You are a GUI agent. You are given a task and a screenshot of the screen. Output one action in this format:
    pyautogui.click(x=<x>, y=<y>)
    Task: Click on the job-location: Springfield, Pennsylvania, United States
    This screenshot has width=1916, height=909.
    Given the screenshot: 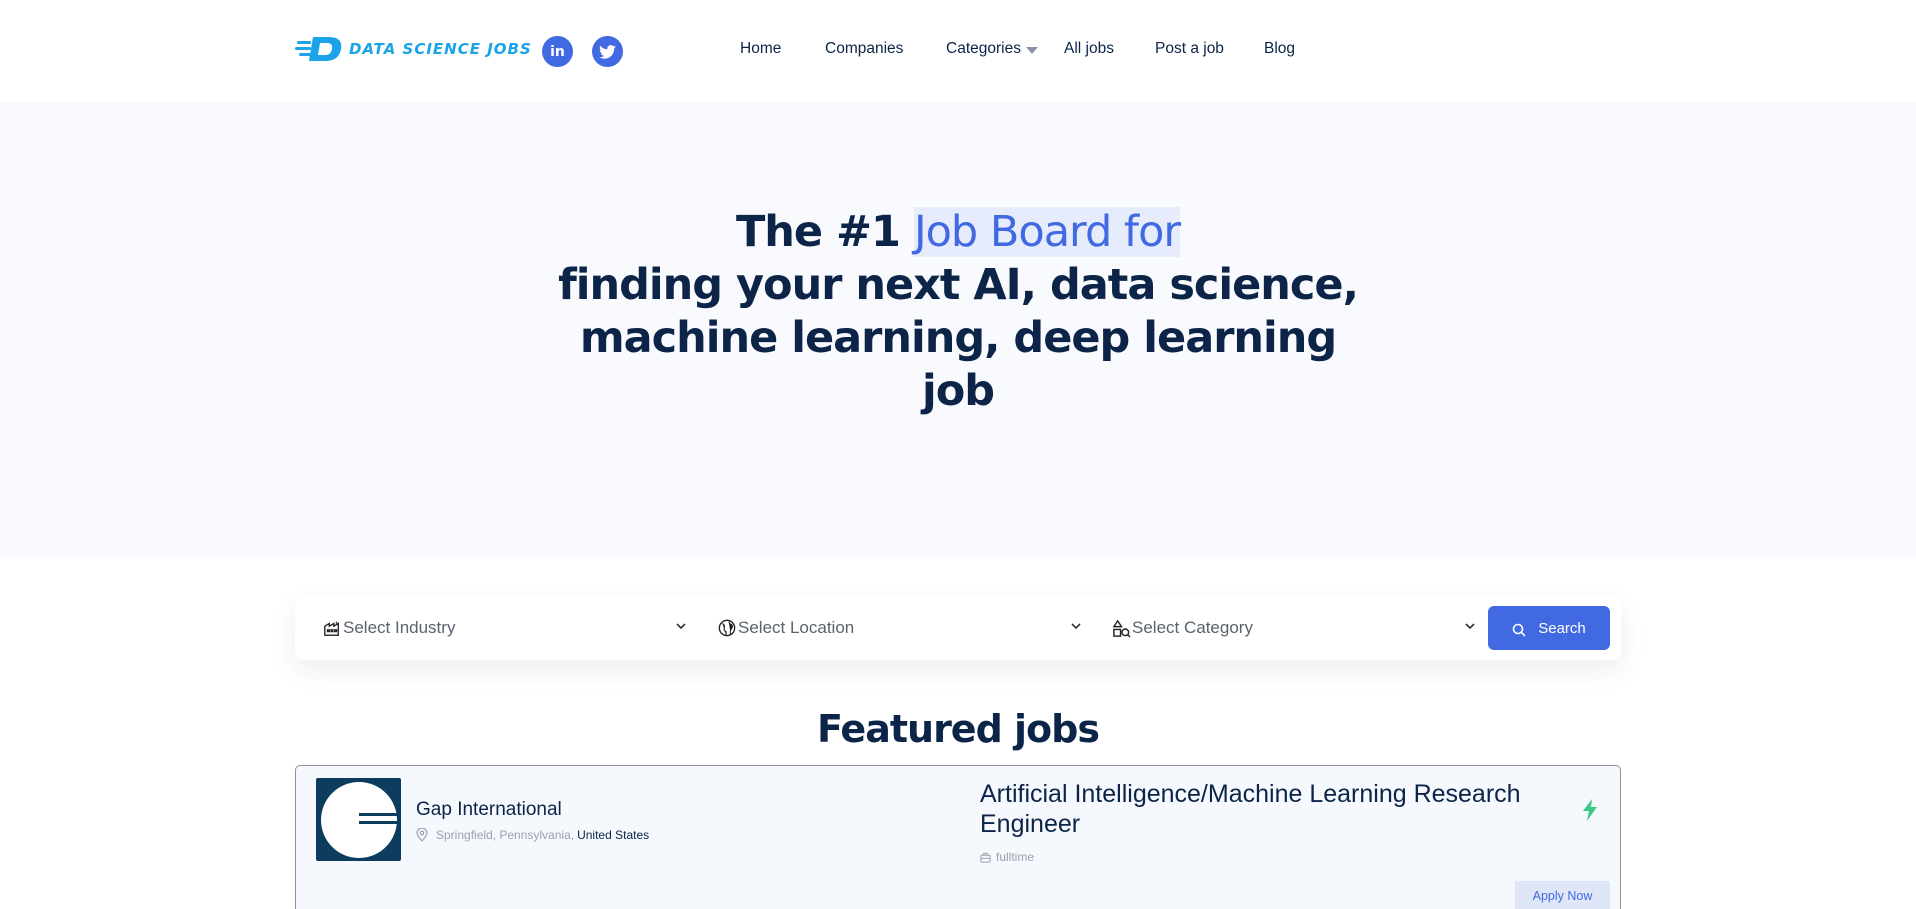 What is the action you would take?
    pyautogui.click(x=532, y=835)
    